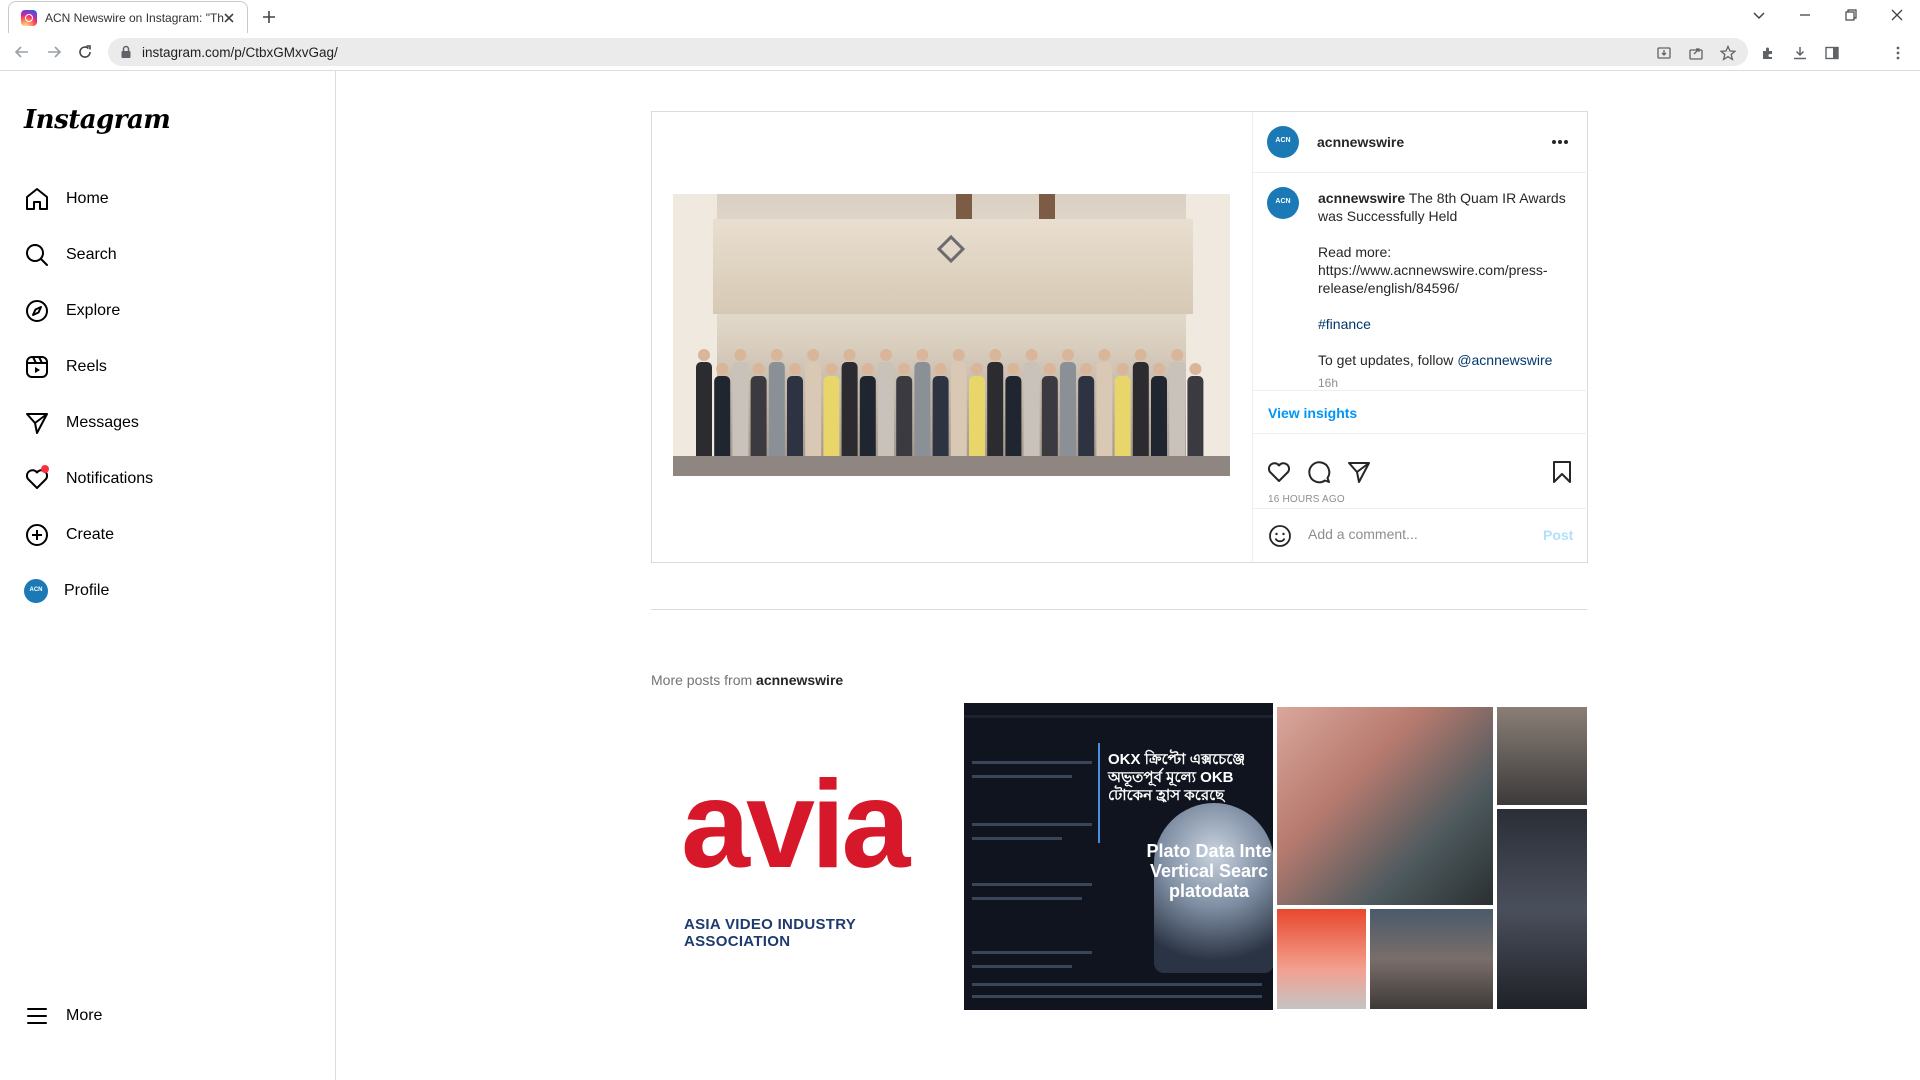 This screenshot has width=1920, height=1080. Describe the element at coordinates (1360, 142) in the screenshot. I see `post-username: acnnewswire` at that location.